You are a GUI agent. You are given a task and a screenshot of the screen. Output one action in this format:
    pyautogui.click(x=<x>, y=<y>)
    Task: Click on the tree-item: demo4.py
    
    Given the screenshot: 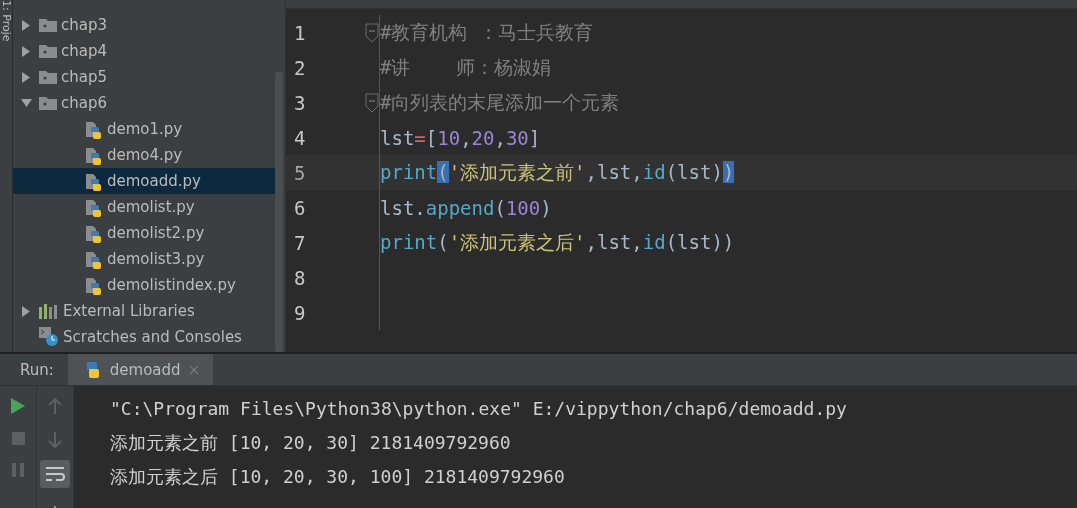 What is the action you would take?
    pyautogui.click(x=144, y=155)
    